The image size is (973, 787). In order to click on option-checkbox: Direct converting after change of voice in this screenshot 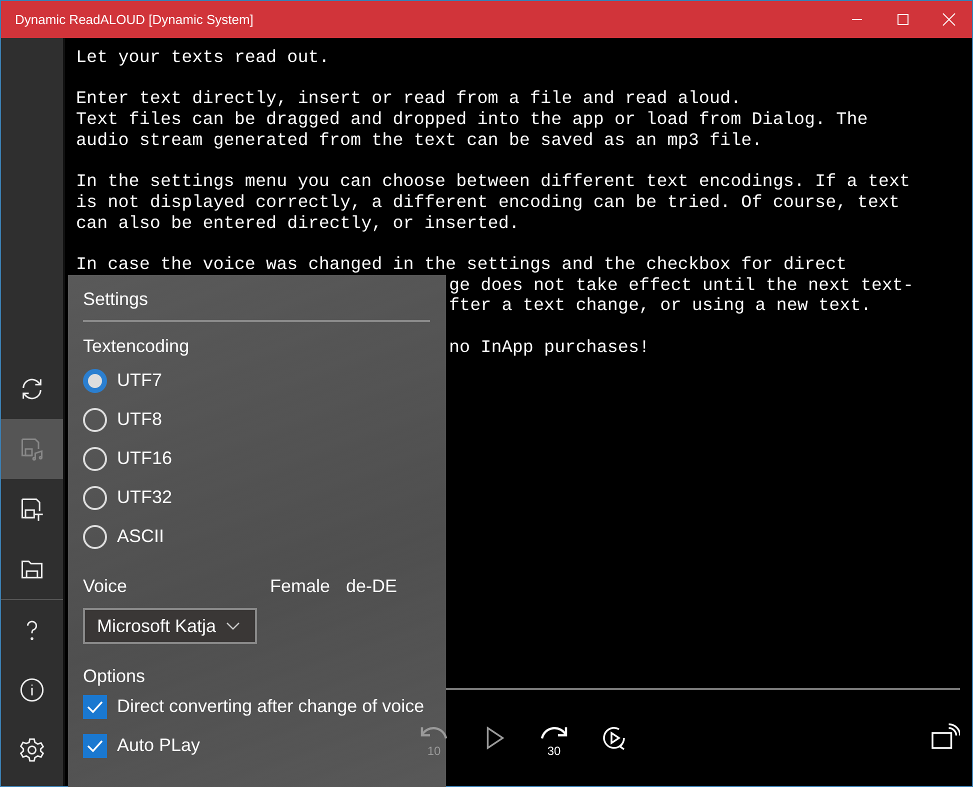, I will do `click(257, 706)`.